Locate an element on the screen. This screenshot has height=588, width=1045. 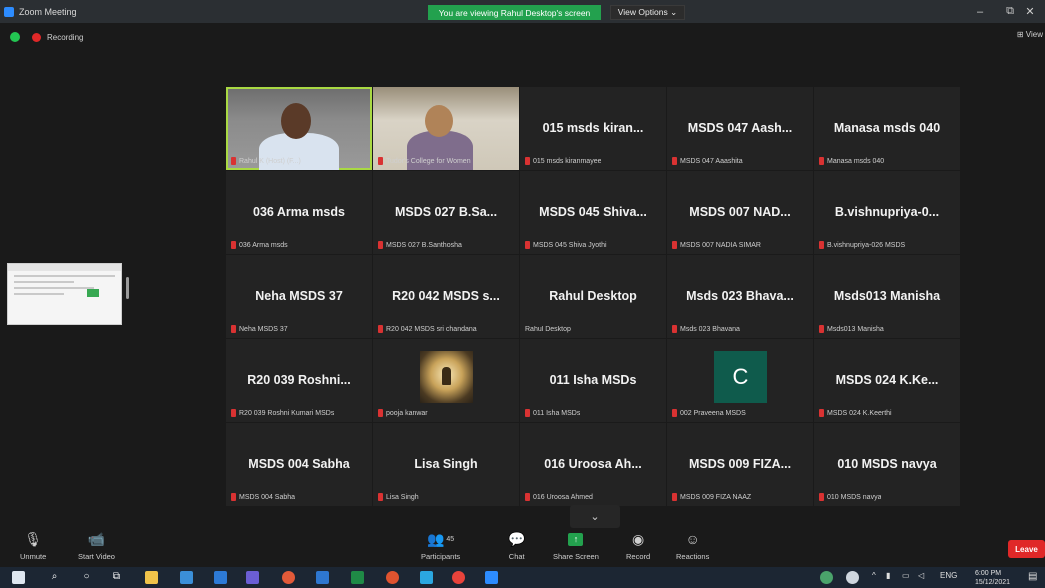
participant-display-name: 011 Isha MSDs is located at coordinates (593, 380).